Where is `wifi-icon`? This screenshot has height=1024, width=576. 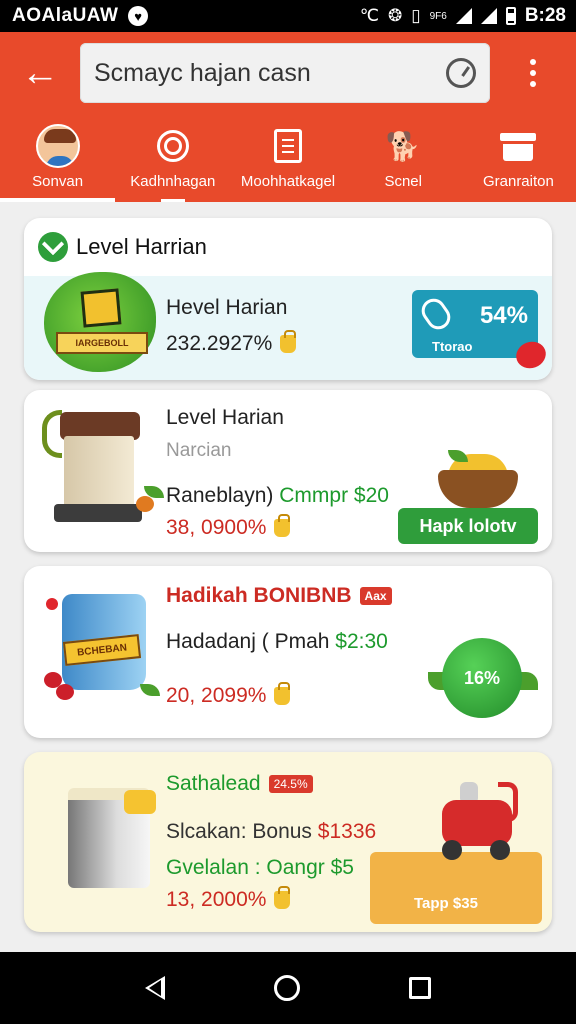 wifi-icon is located at coordinates (488, 16).